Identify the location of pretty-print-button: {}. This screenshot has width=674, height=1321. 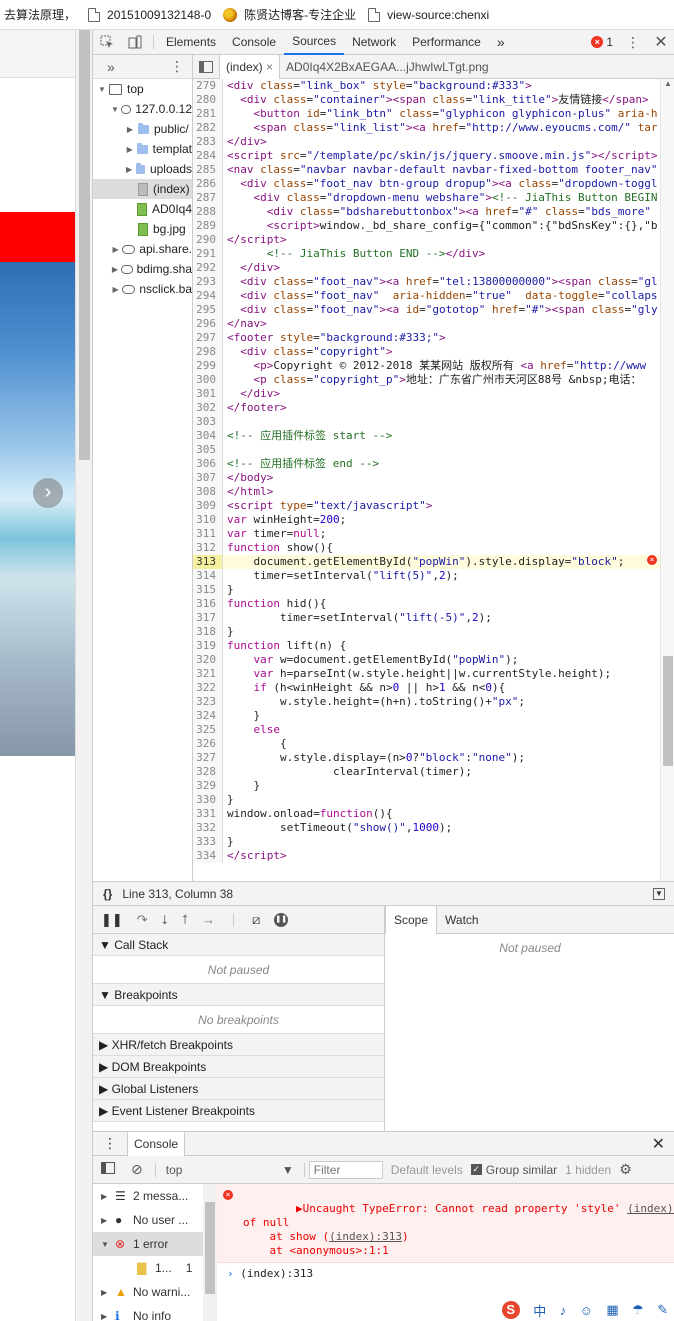
(107, 894).